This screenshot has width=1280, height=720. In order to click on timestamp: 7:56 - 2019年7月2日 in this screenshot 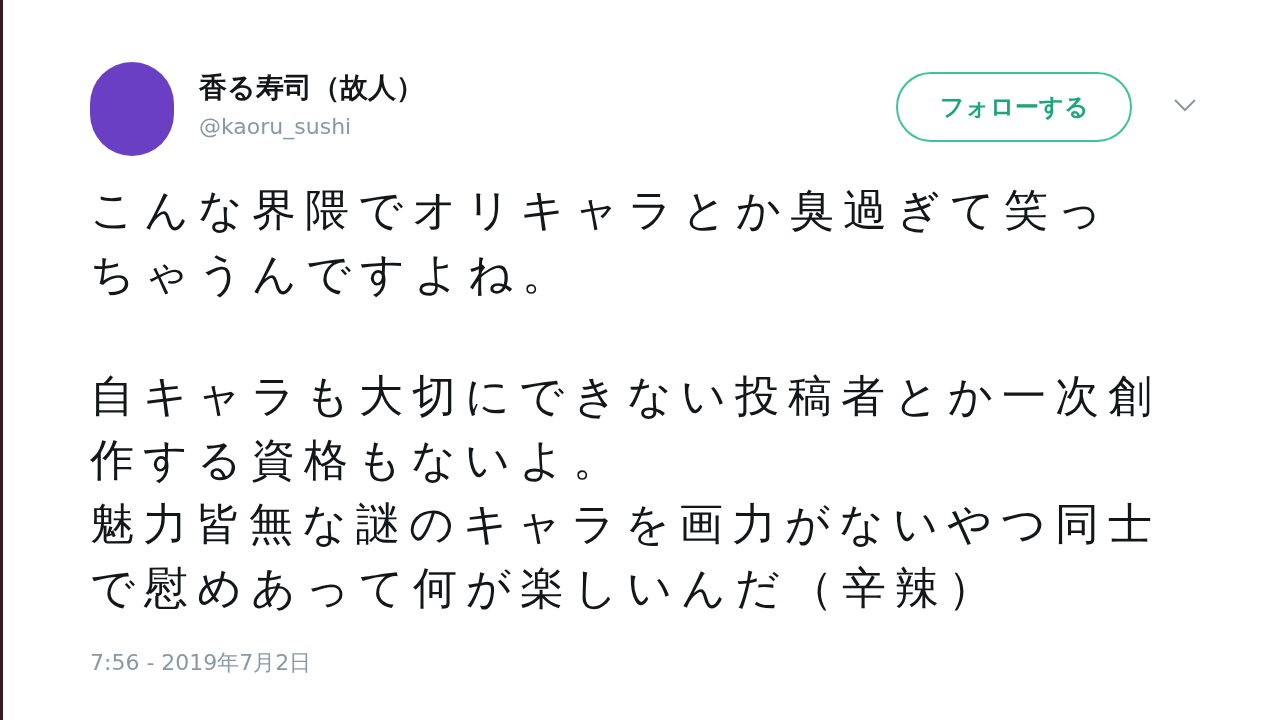, I will do `click(201, 663)`.